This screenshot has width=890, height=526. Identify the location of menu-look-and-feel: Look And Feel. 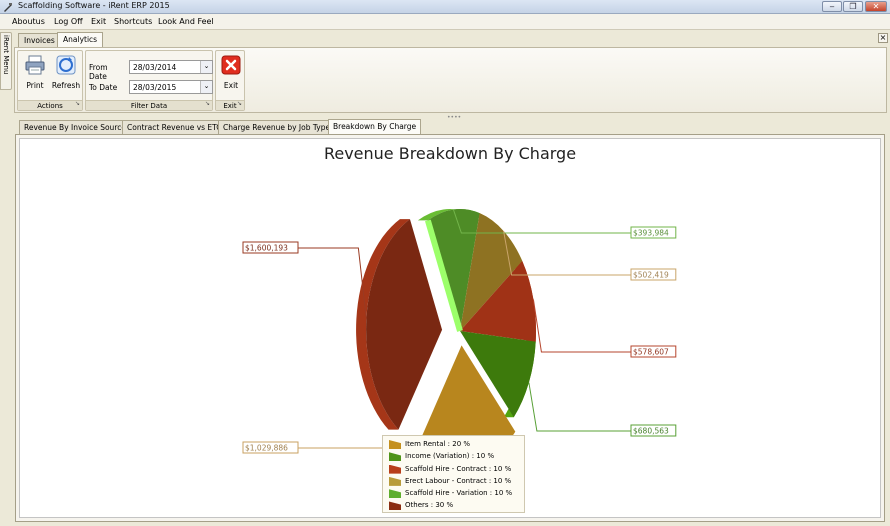
(186, 21).